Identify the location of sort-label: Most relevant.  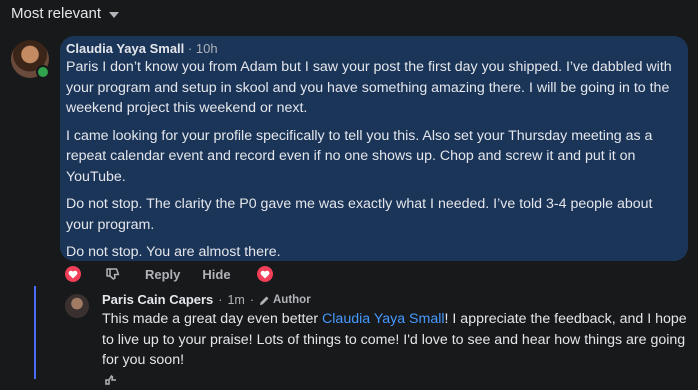
(56, 13).